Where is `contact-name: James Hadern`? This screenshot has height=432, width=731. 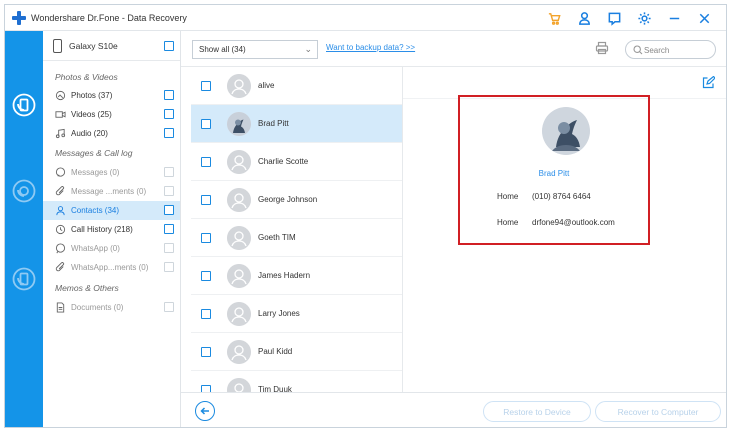 contact-name: James Hadern is located at coordinates (284, 275).